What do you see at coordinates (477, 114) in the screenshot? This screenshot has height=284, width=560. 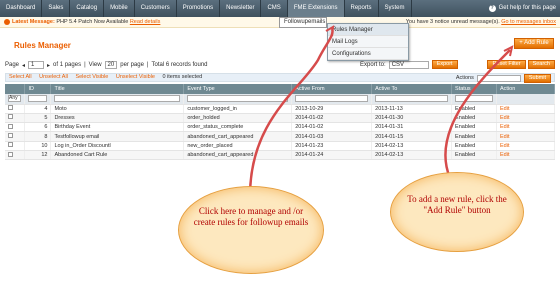 I see `arrow-to-add-rule` at bounding box center [477, 114].